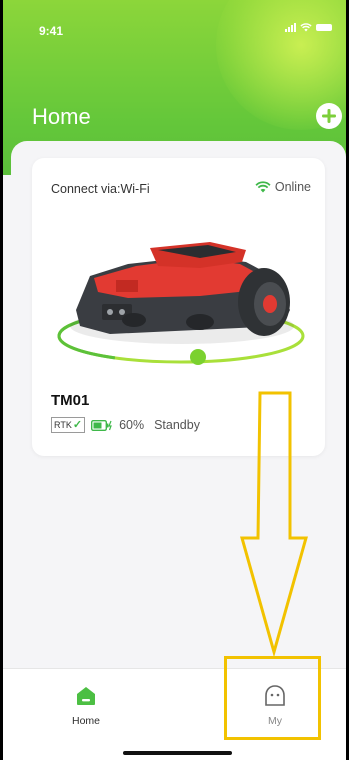  What do you see at coordinates (132, 425) in the screenshot?
I see `battery-percent: 60%` at bounding box center [132, 425].